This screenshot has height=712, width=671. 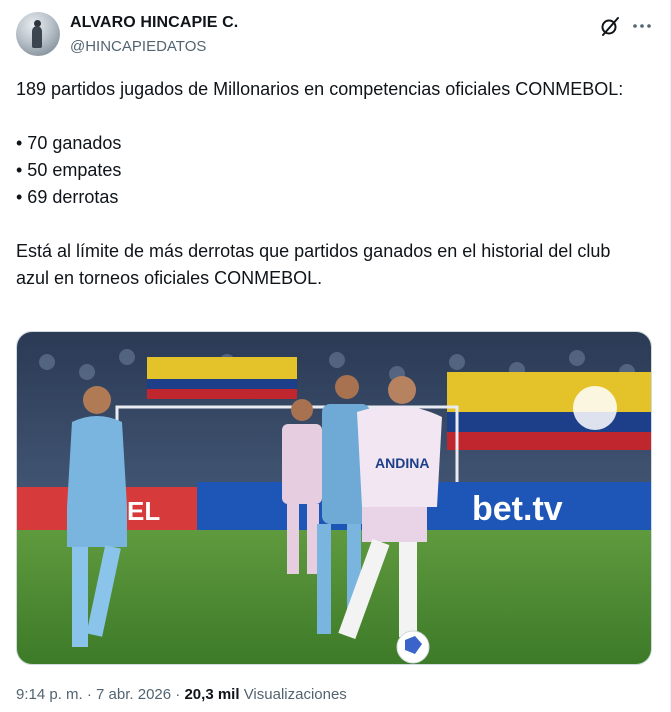 What do you see at coordinates (37, 37) in the screenshot?
I see `avatar-figure` at bounding box center [37, 37].